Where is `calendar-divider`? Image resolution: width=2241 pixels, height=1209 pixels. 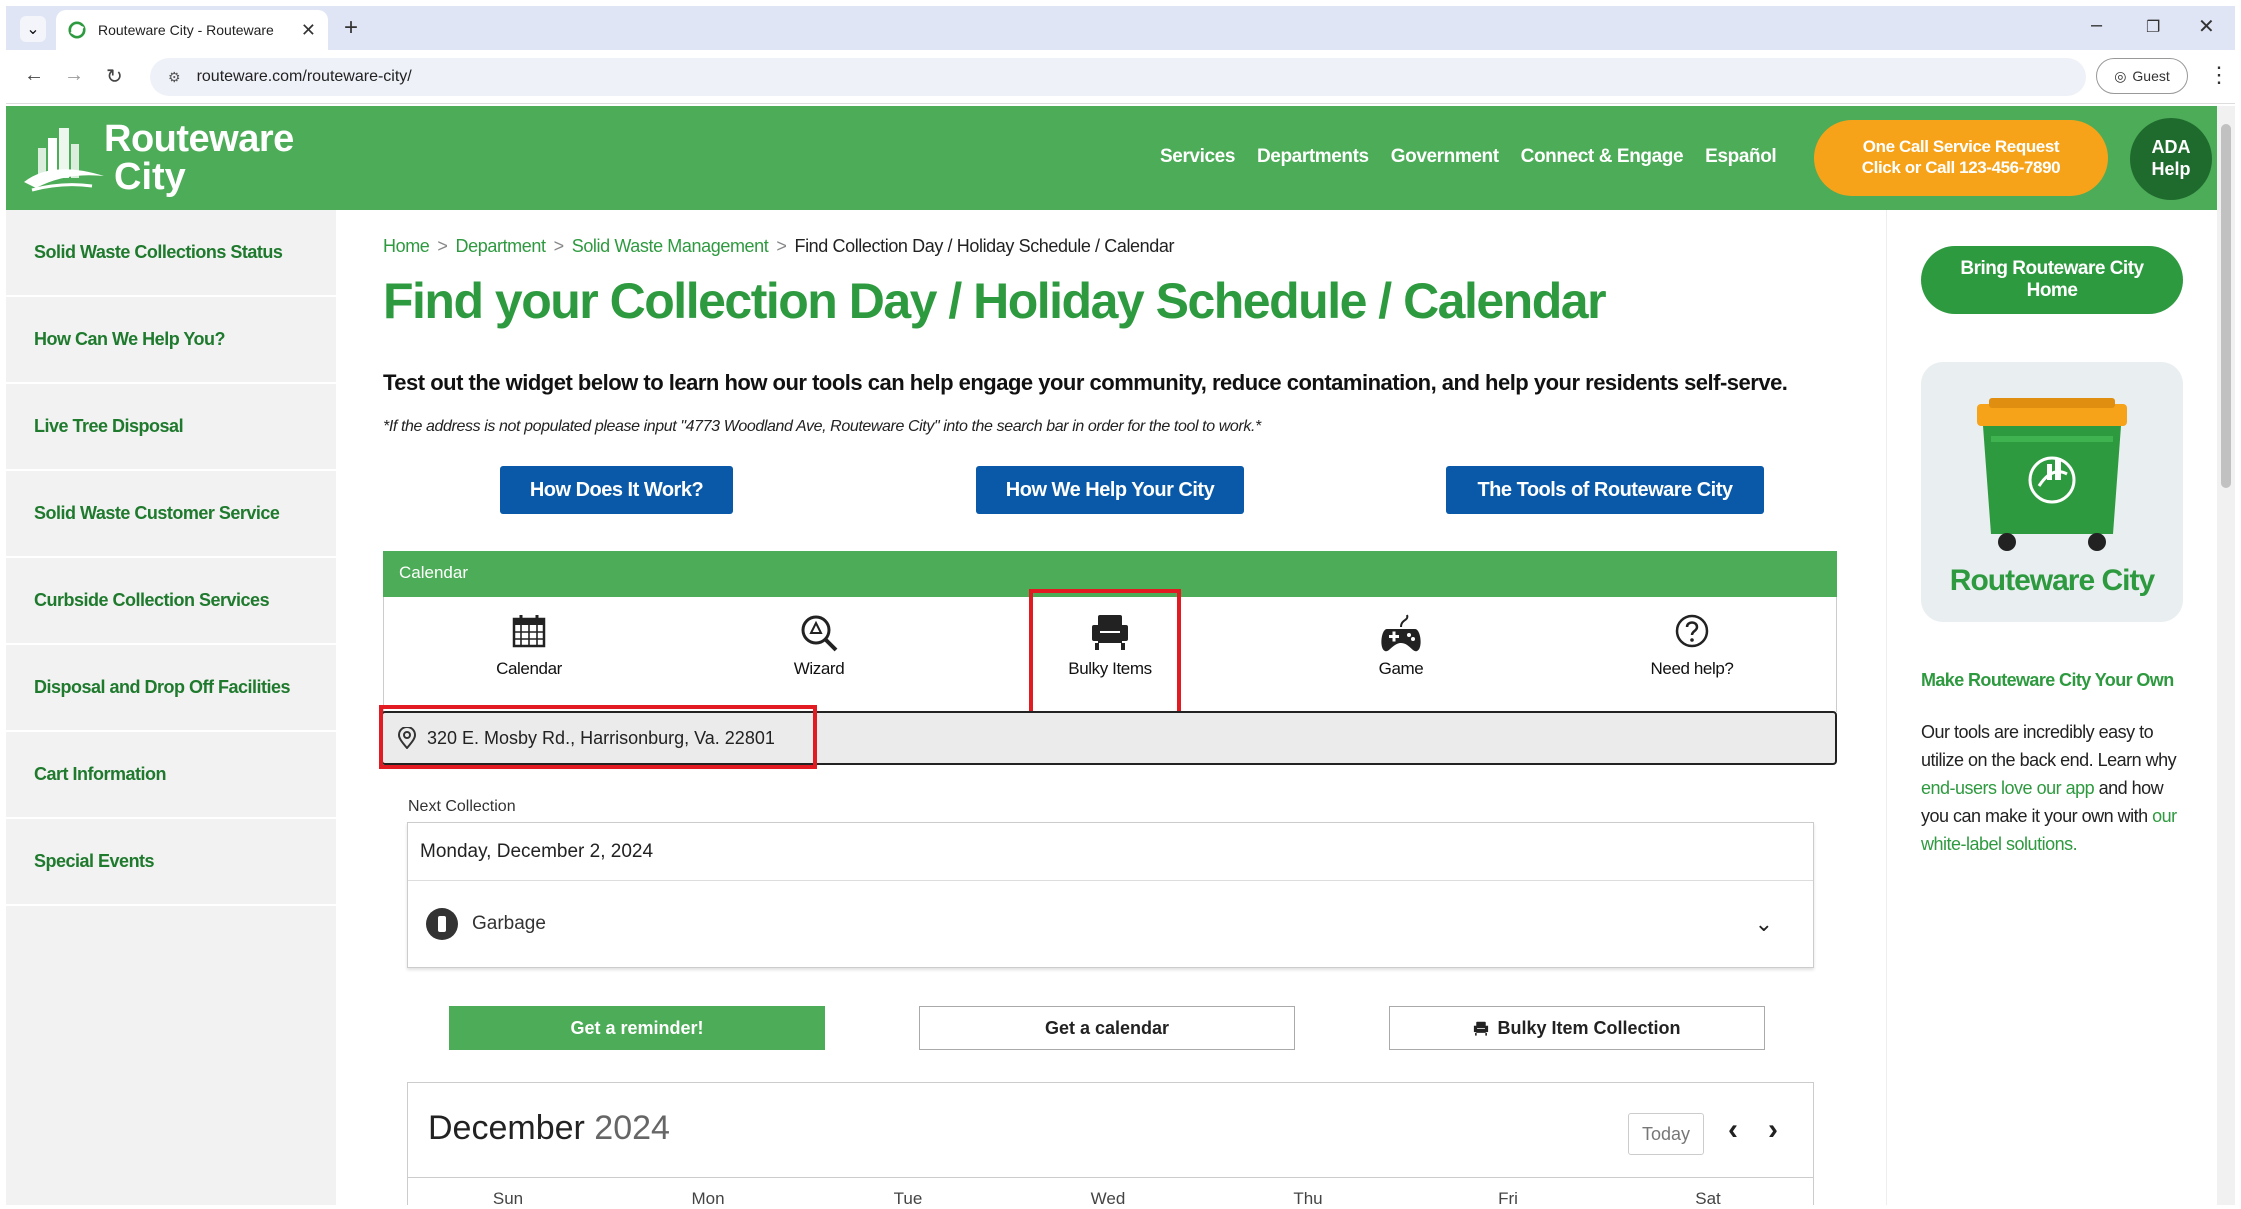 calendar-divider is located at coordinates (1110, 1177).